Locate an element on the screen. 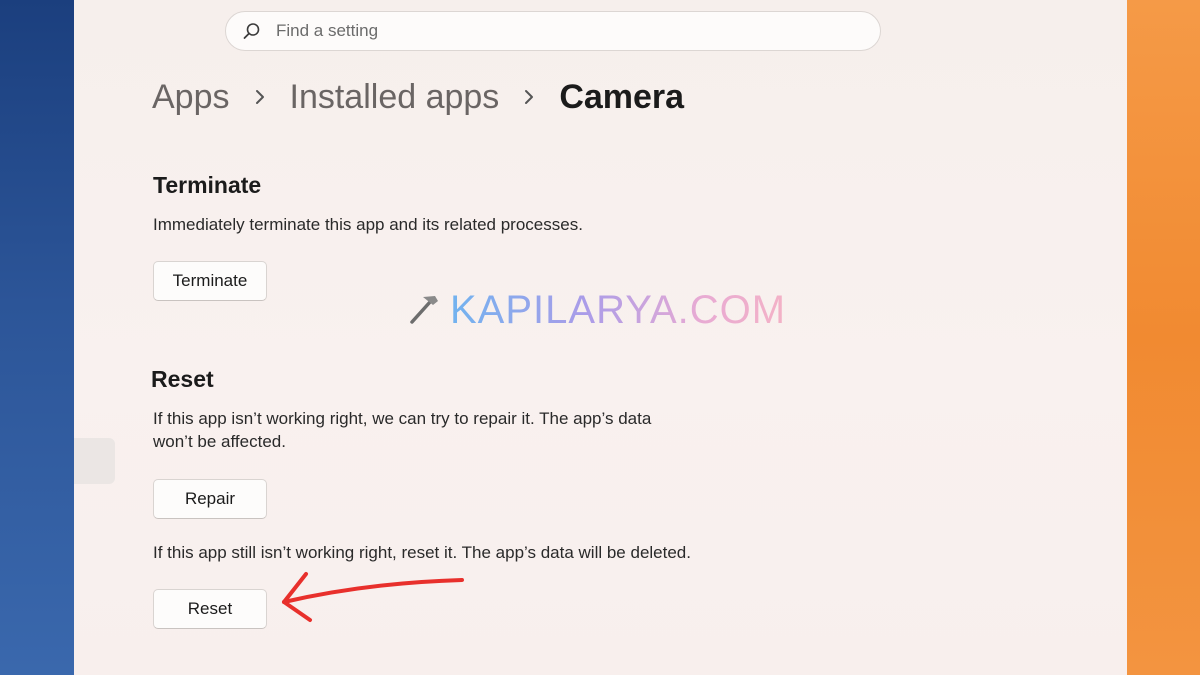  search-icon is located at coordinates (252, 31).